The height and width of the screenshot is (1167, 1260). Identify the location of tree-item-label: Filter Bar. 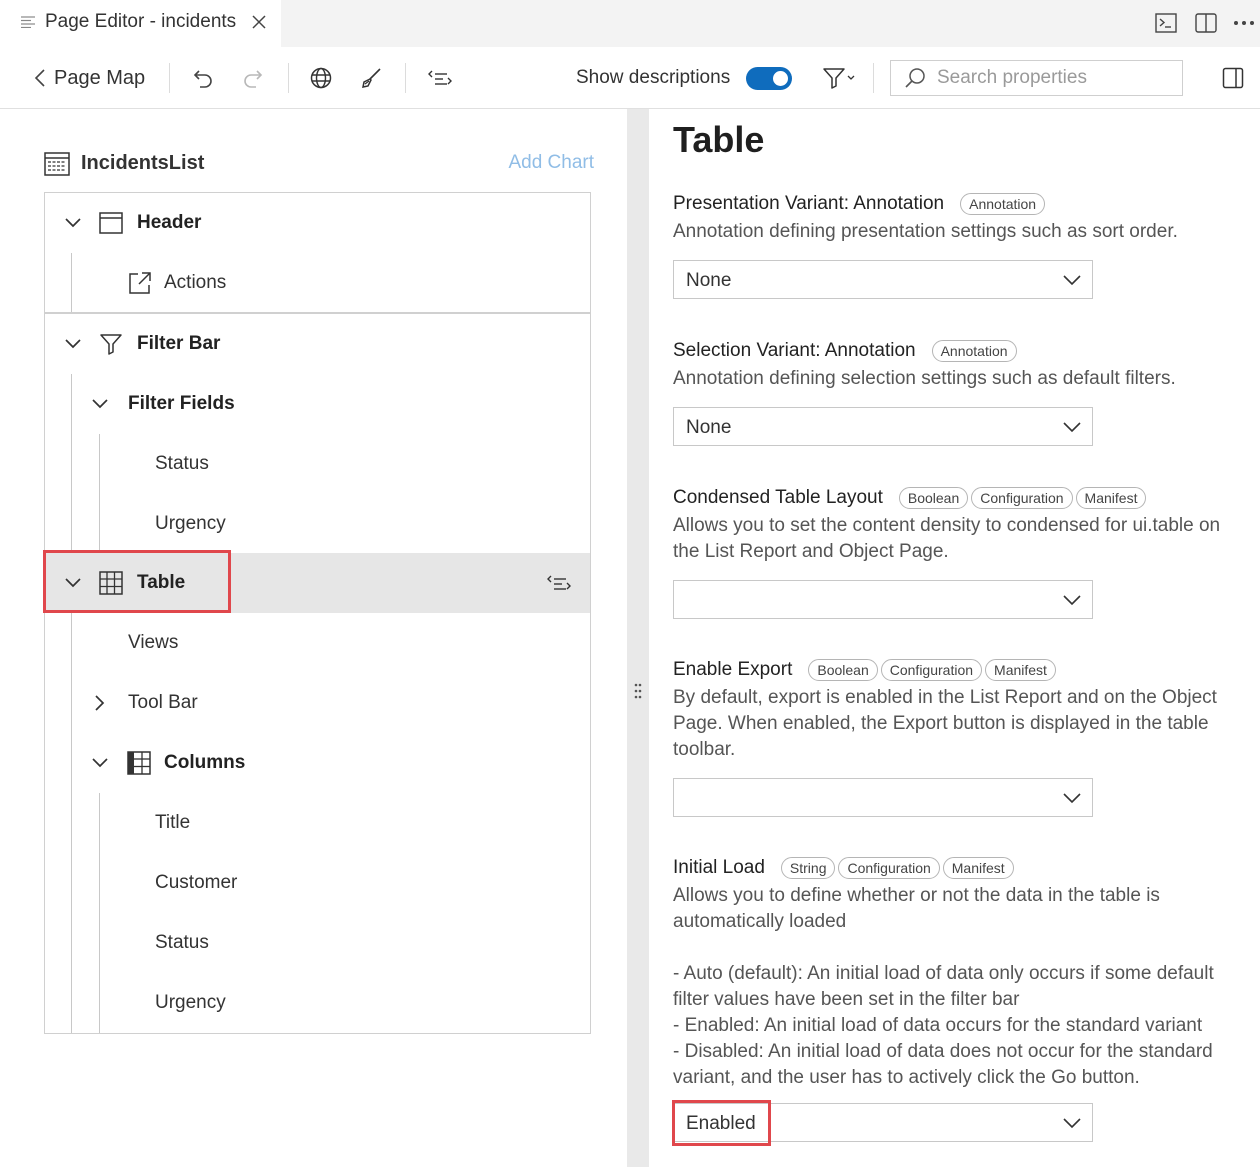
(179, 343).